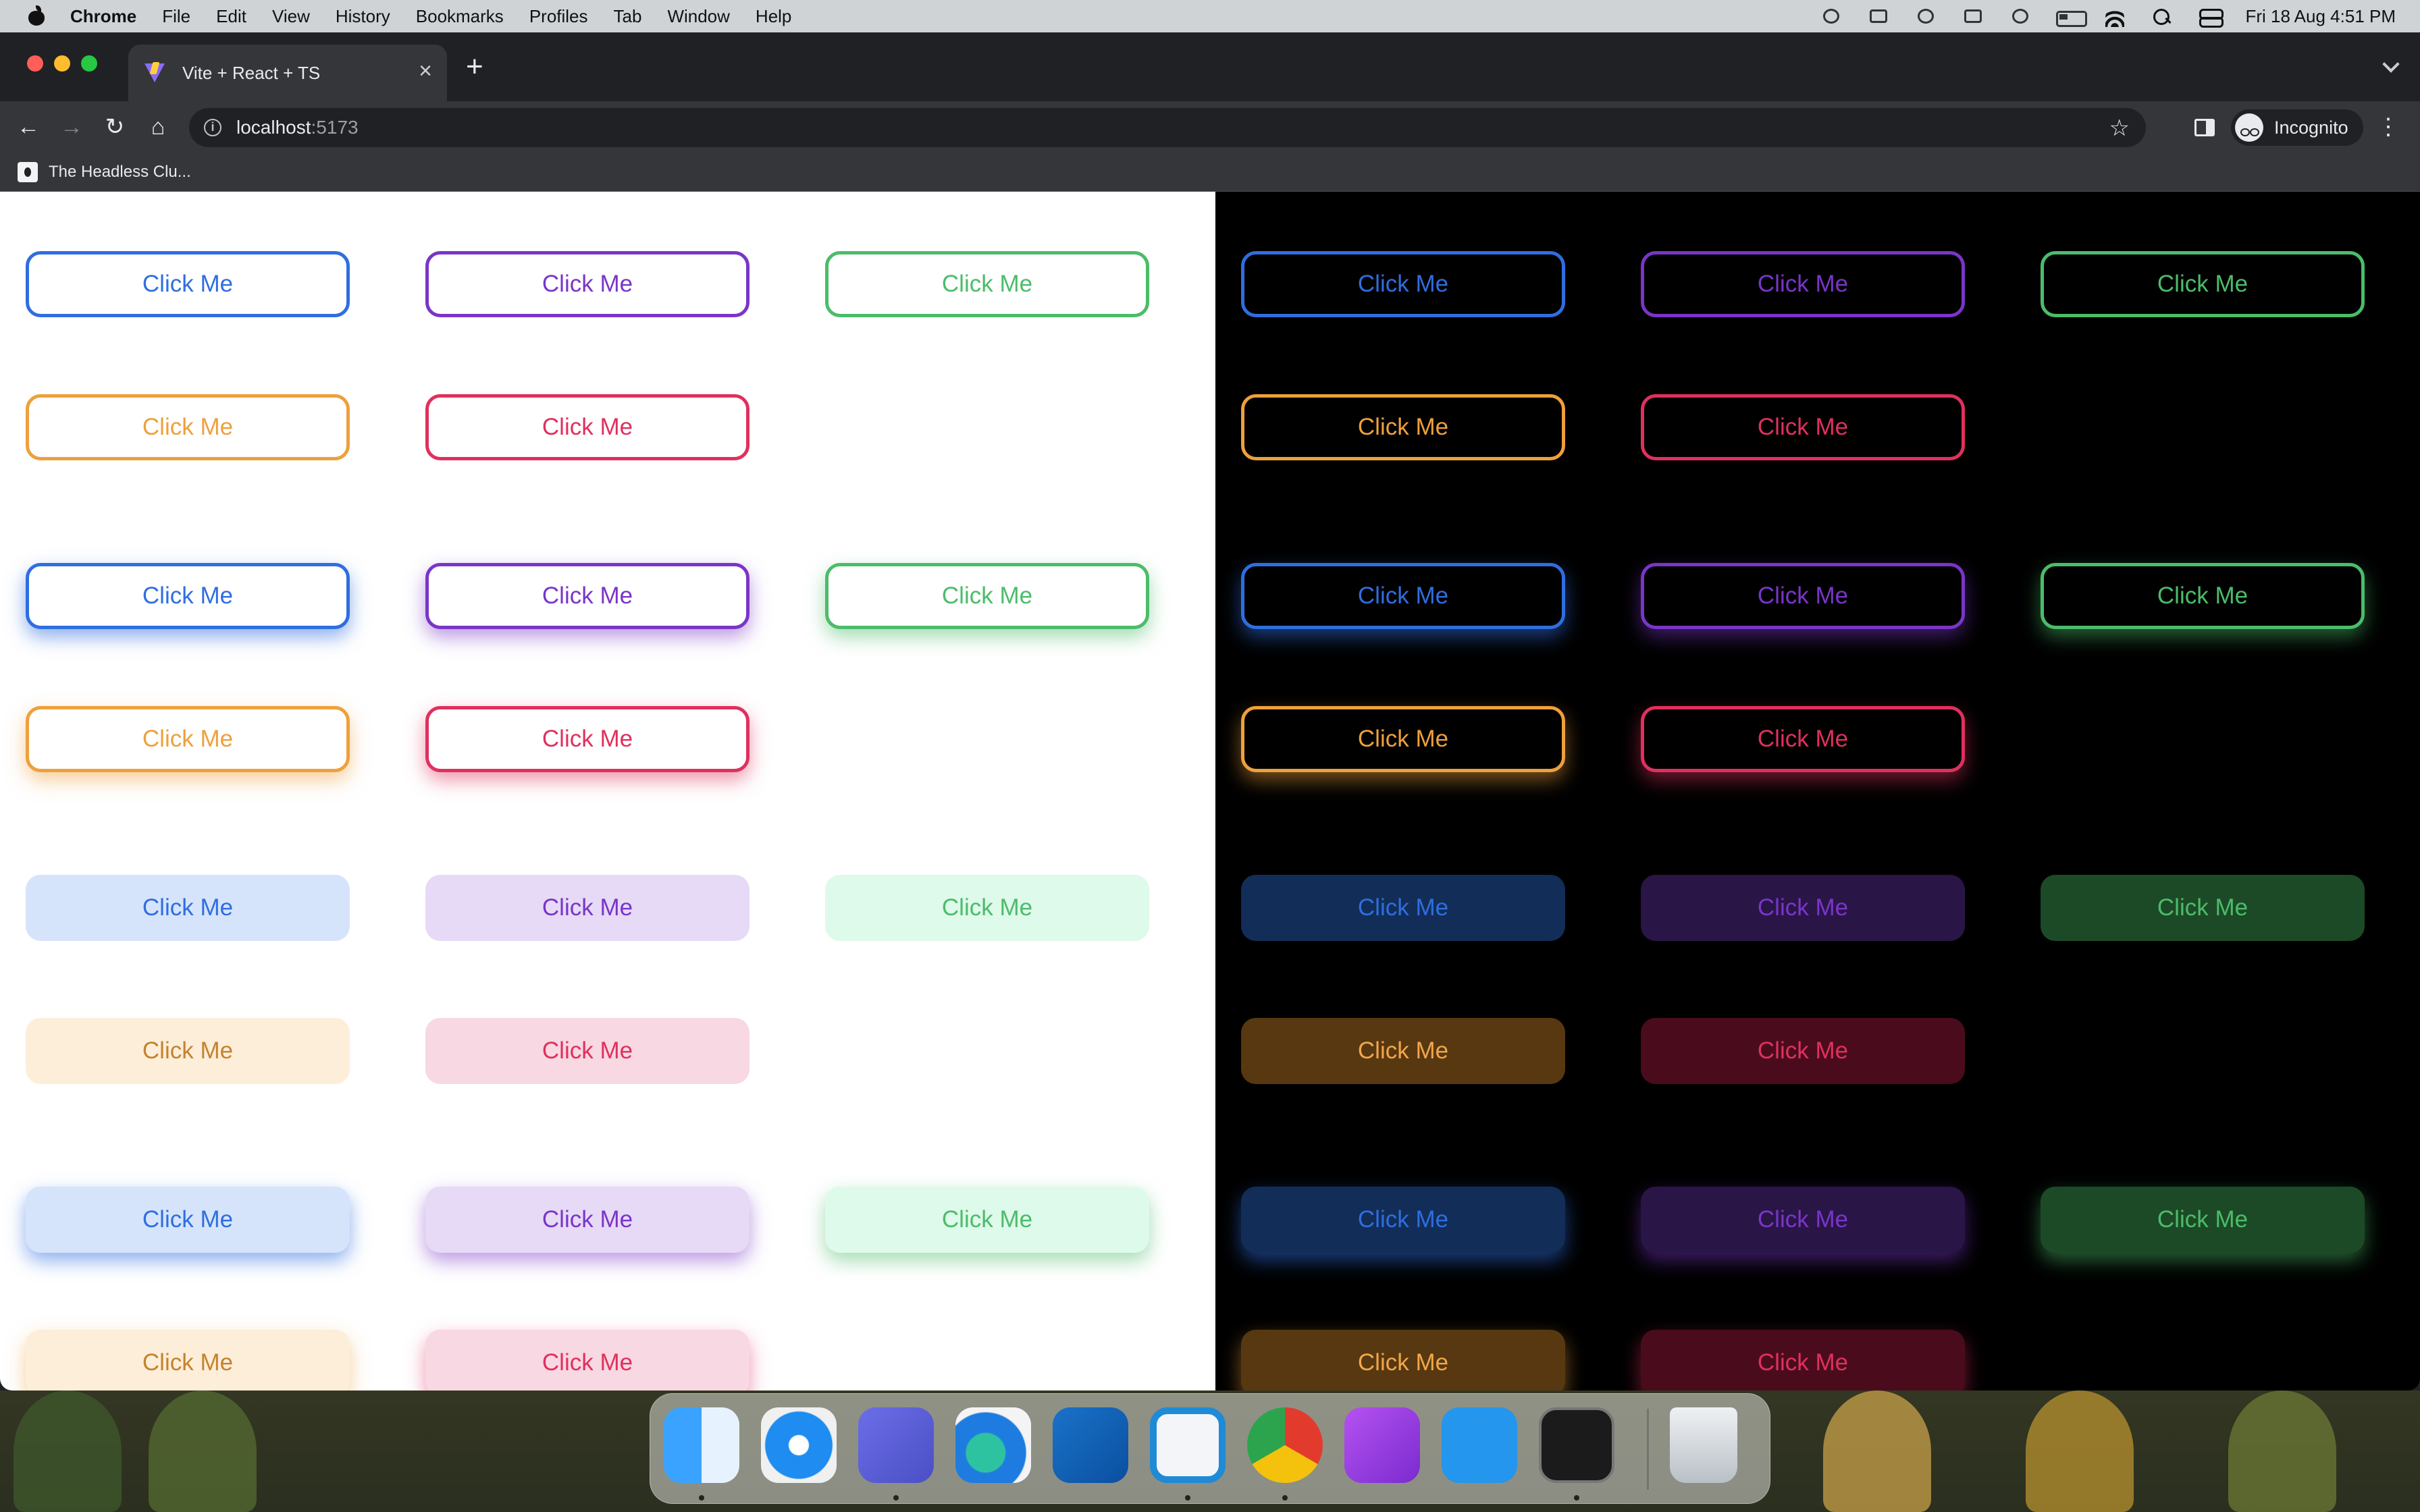 The image size is (2420, 1512). I want to click on running-indicator, so click(1187, 1498).